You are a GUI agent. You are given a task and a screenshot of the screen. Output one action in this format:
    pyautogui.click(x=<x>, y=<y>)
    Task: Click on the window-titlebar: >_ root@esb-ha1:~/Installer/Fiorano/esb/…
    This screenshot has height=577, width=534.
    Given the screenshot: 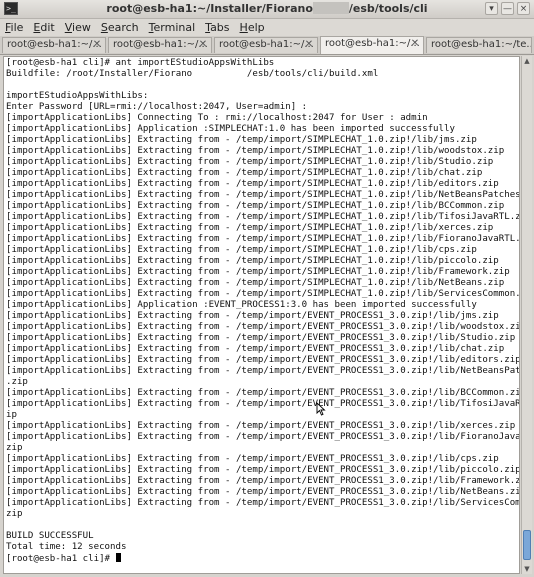 What is the action you would take?
    pyautogui.click(x=267, y=9)
    